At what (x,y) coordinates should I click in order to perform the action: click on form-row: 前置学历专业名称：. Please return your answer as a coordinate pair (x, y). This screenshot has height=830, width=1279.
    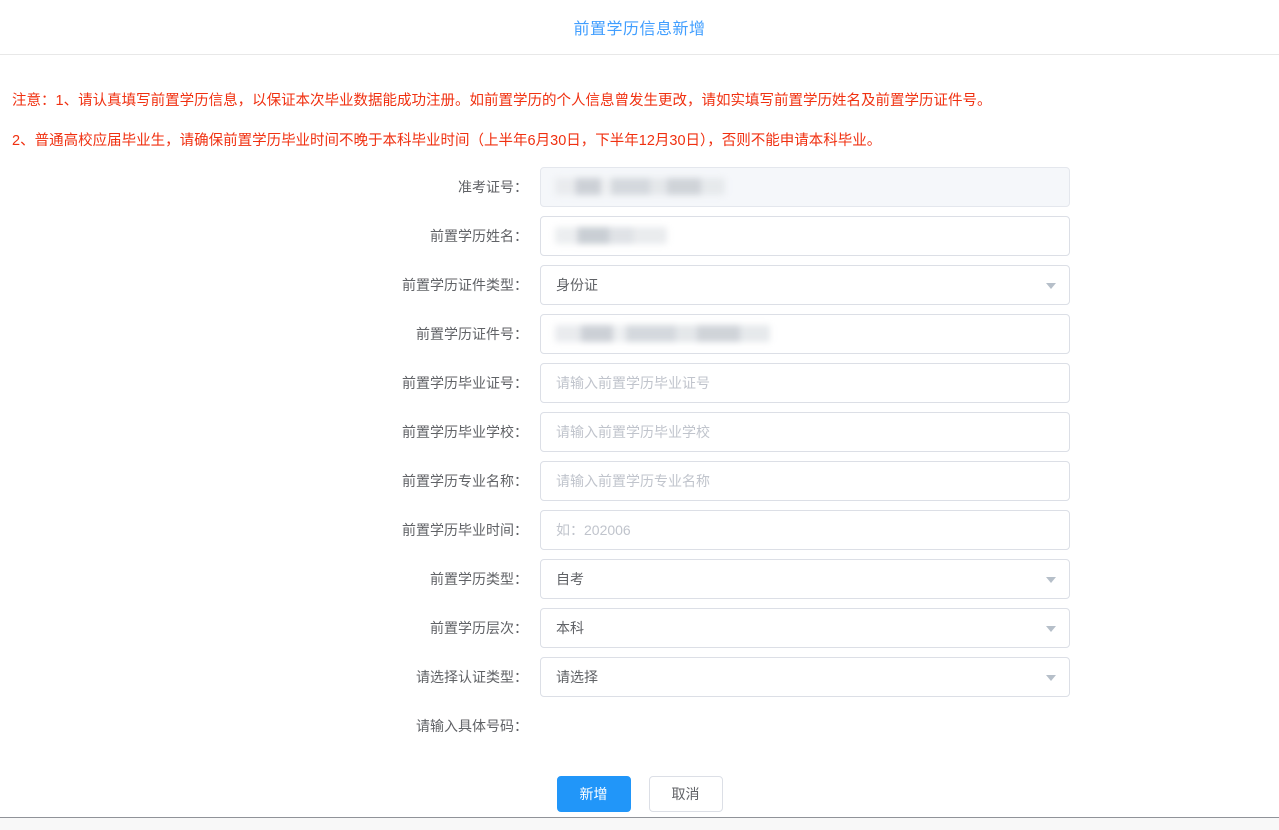
    Looking at the image, I should click on (639, 481).